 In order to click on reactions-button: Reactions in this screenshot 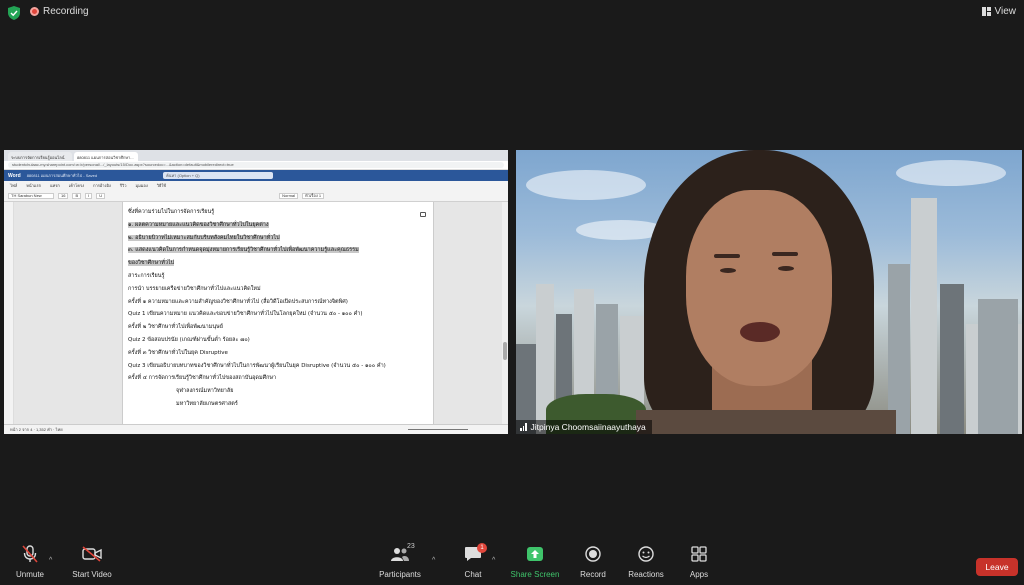, I will do `click(646, 562)`.